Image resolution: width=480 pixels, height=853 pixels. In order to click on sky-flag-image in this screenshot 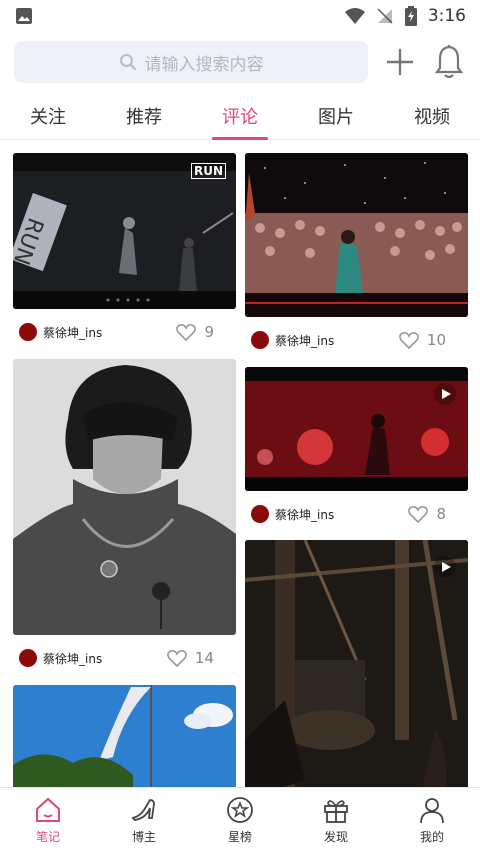, I will do `click(124, 736)`.